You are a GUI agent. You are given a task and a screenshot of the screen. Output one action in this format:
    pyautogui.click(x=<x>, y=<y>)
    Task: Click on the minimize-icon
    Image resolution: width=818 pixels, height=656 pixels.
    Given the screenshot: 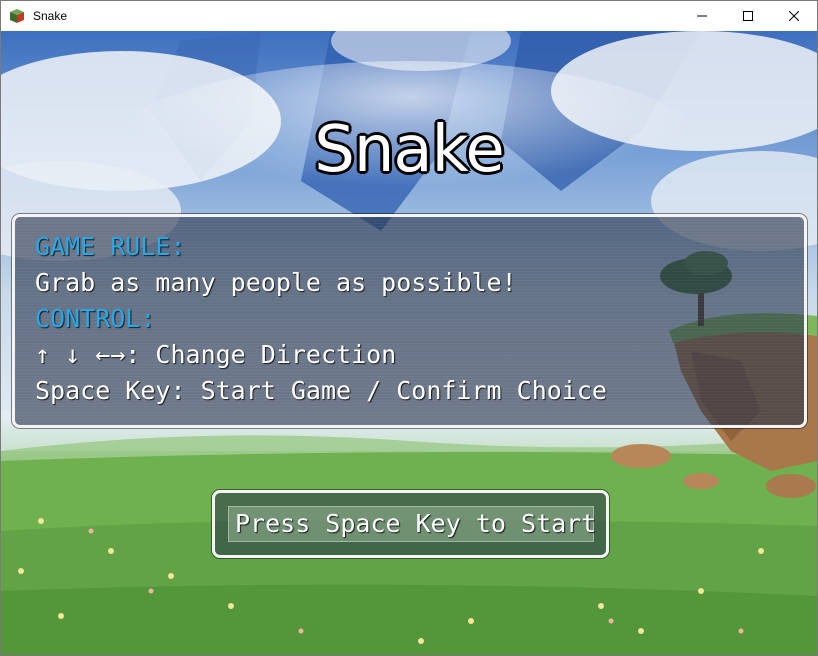 What is the action you would take?
    pyautogui.click(x=702, y=16)
    